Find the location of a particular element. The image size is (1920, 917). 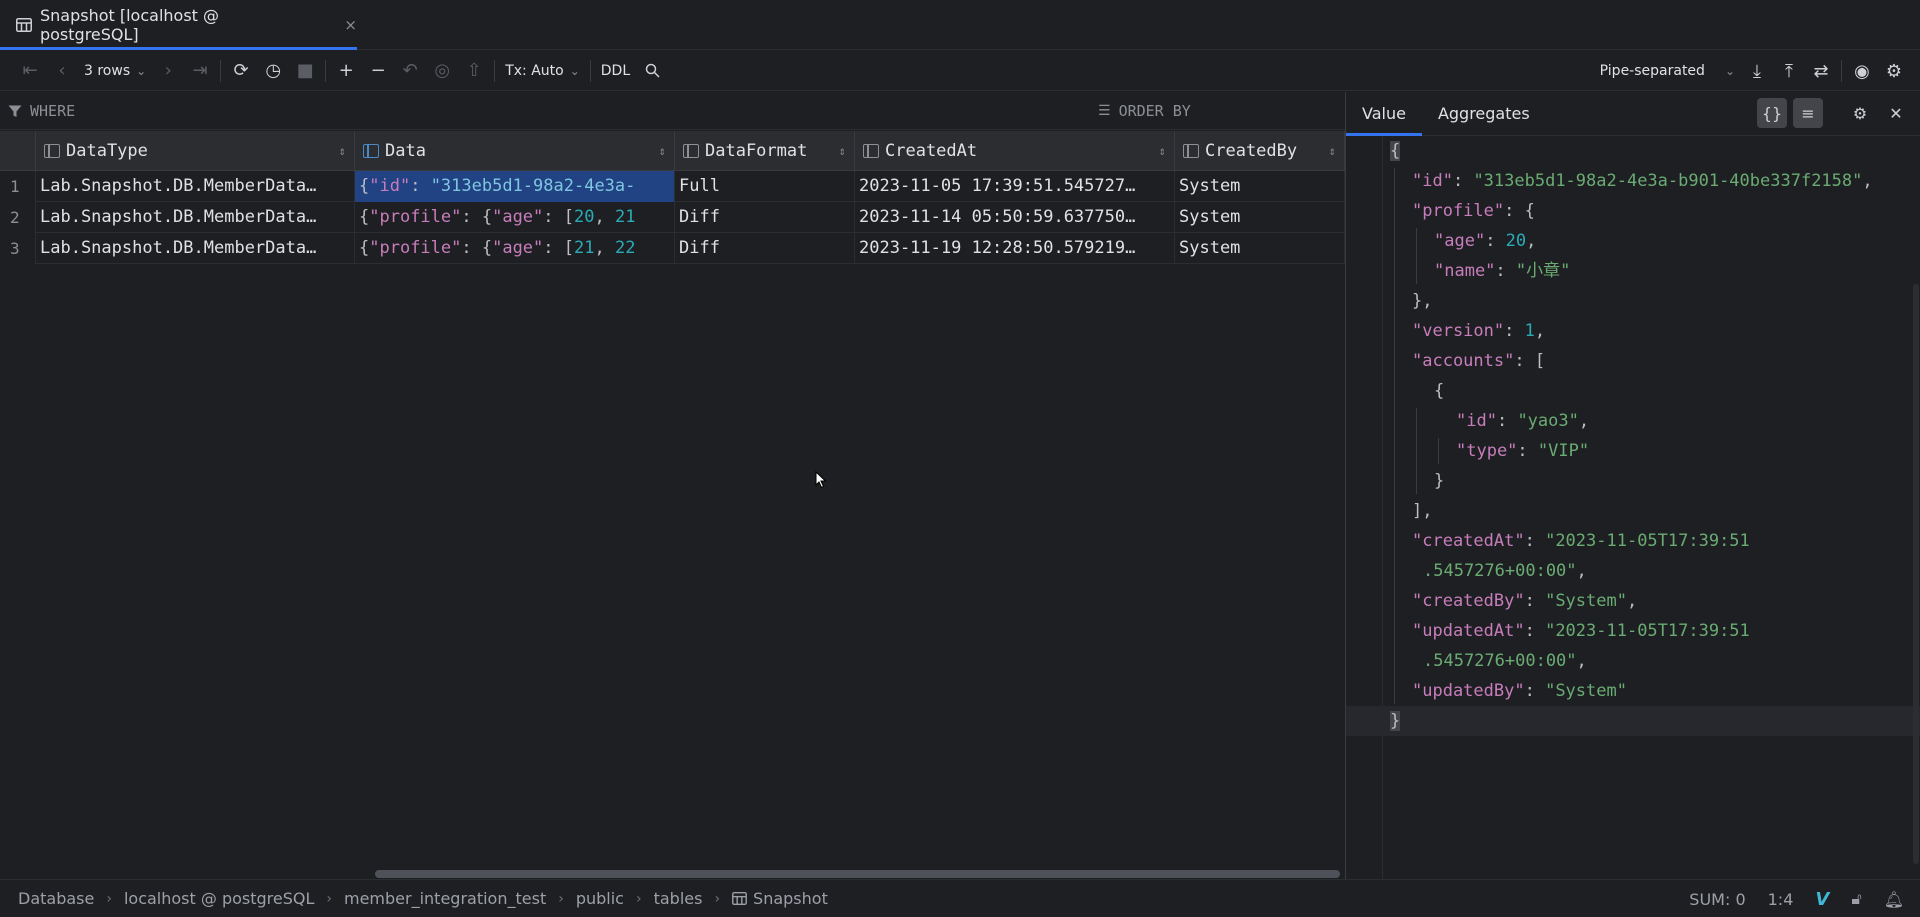

json-braces-icon: {} is located at coordinates (1772, 113).